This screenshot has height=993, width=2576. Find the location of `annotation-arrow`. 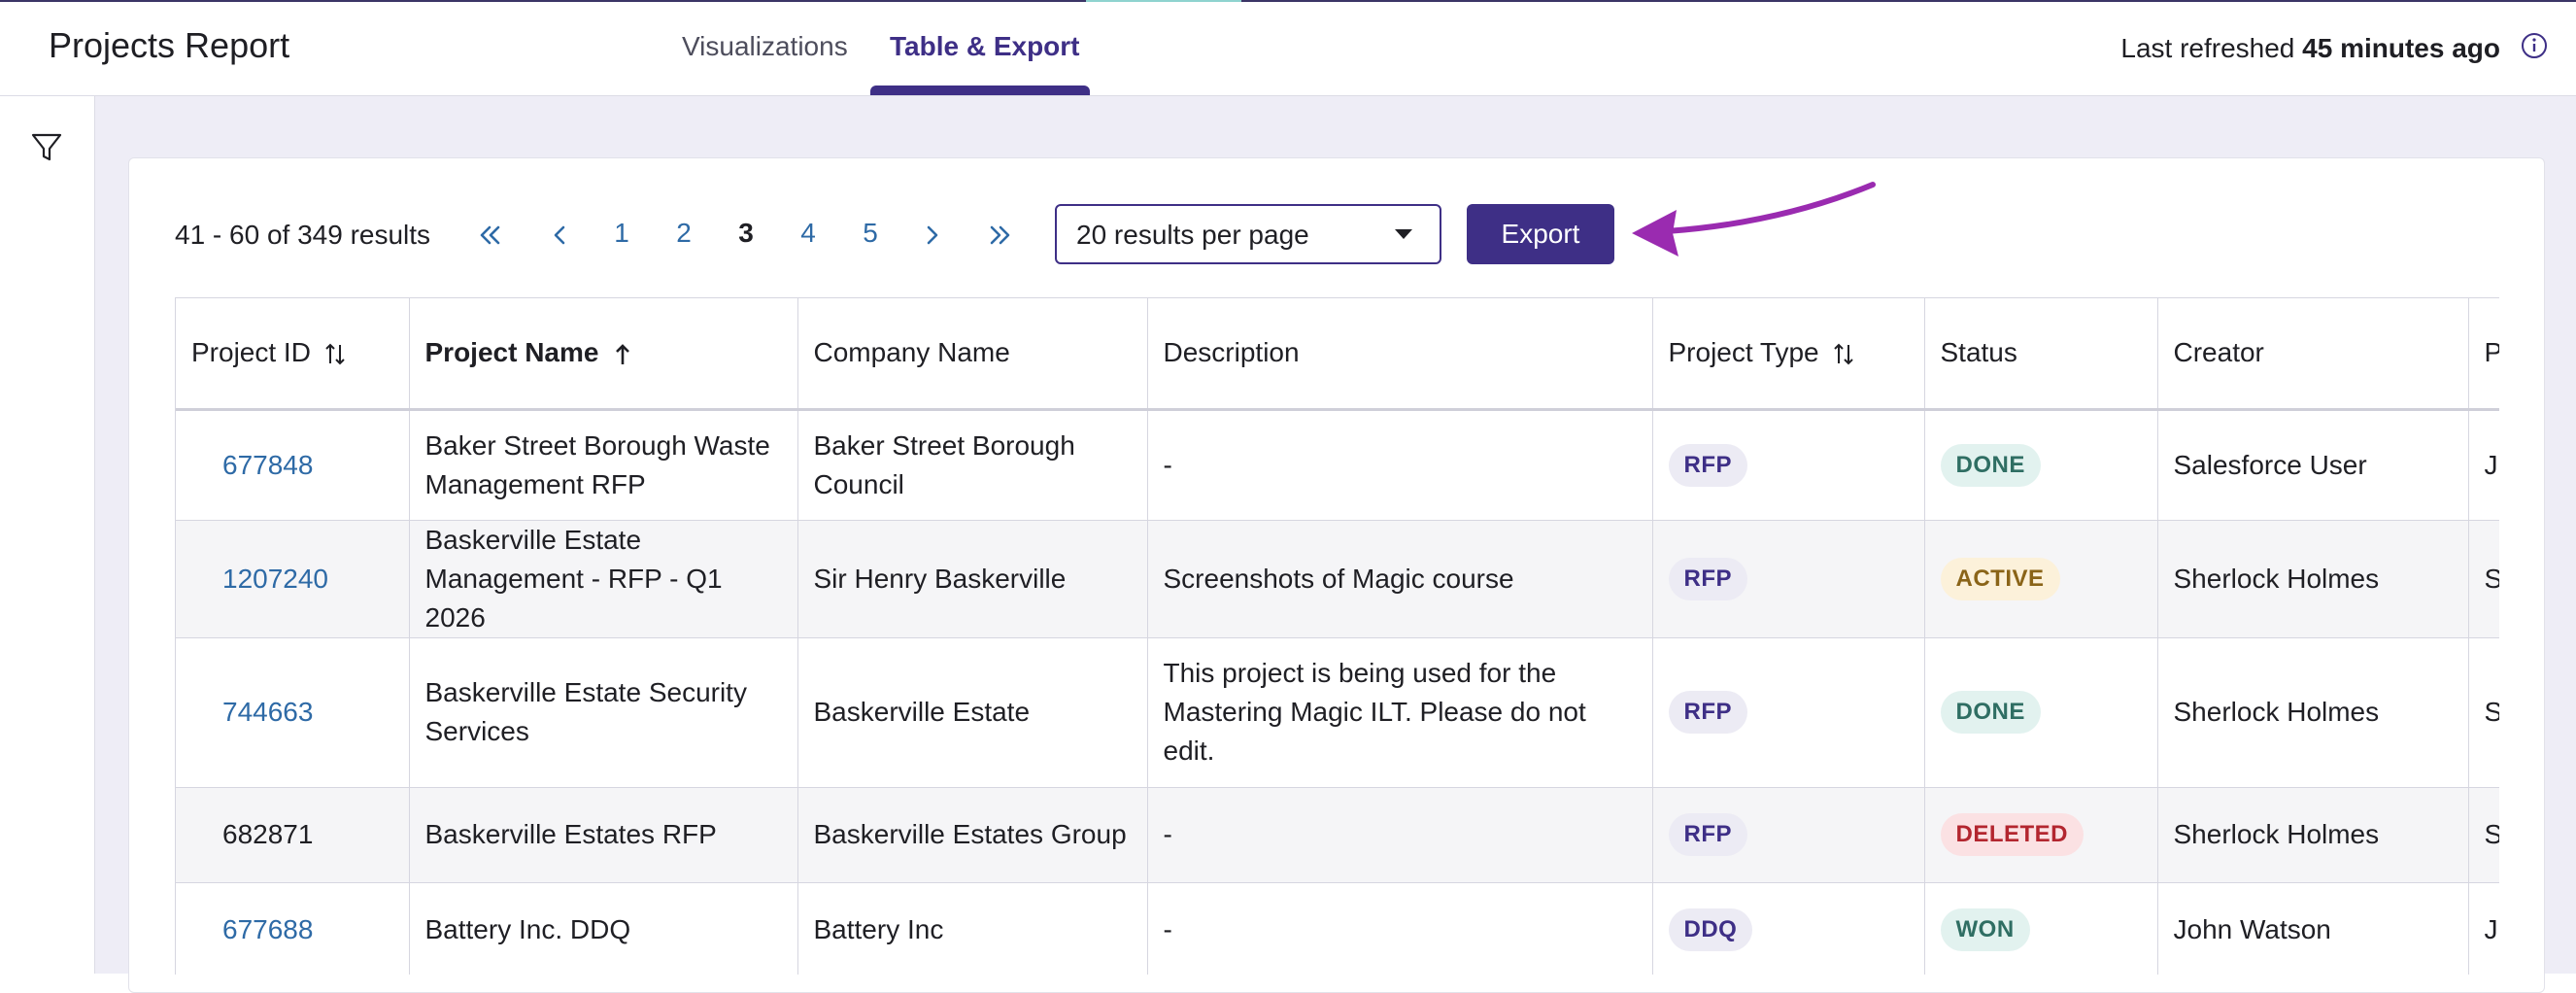

annotation-arrow is located at coordinates (1754, 219).